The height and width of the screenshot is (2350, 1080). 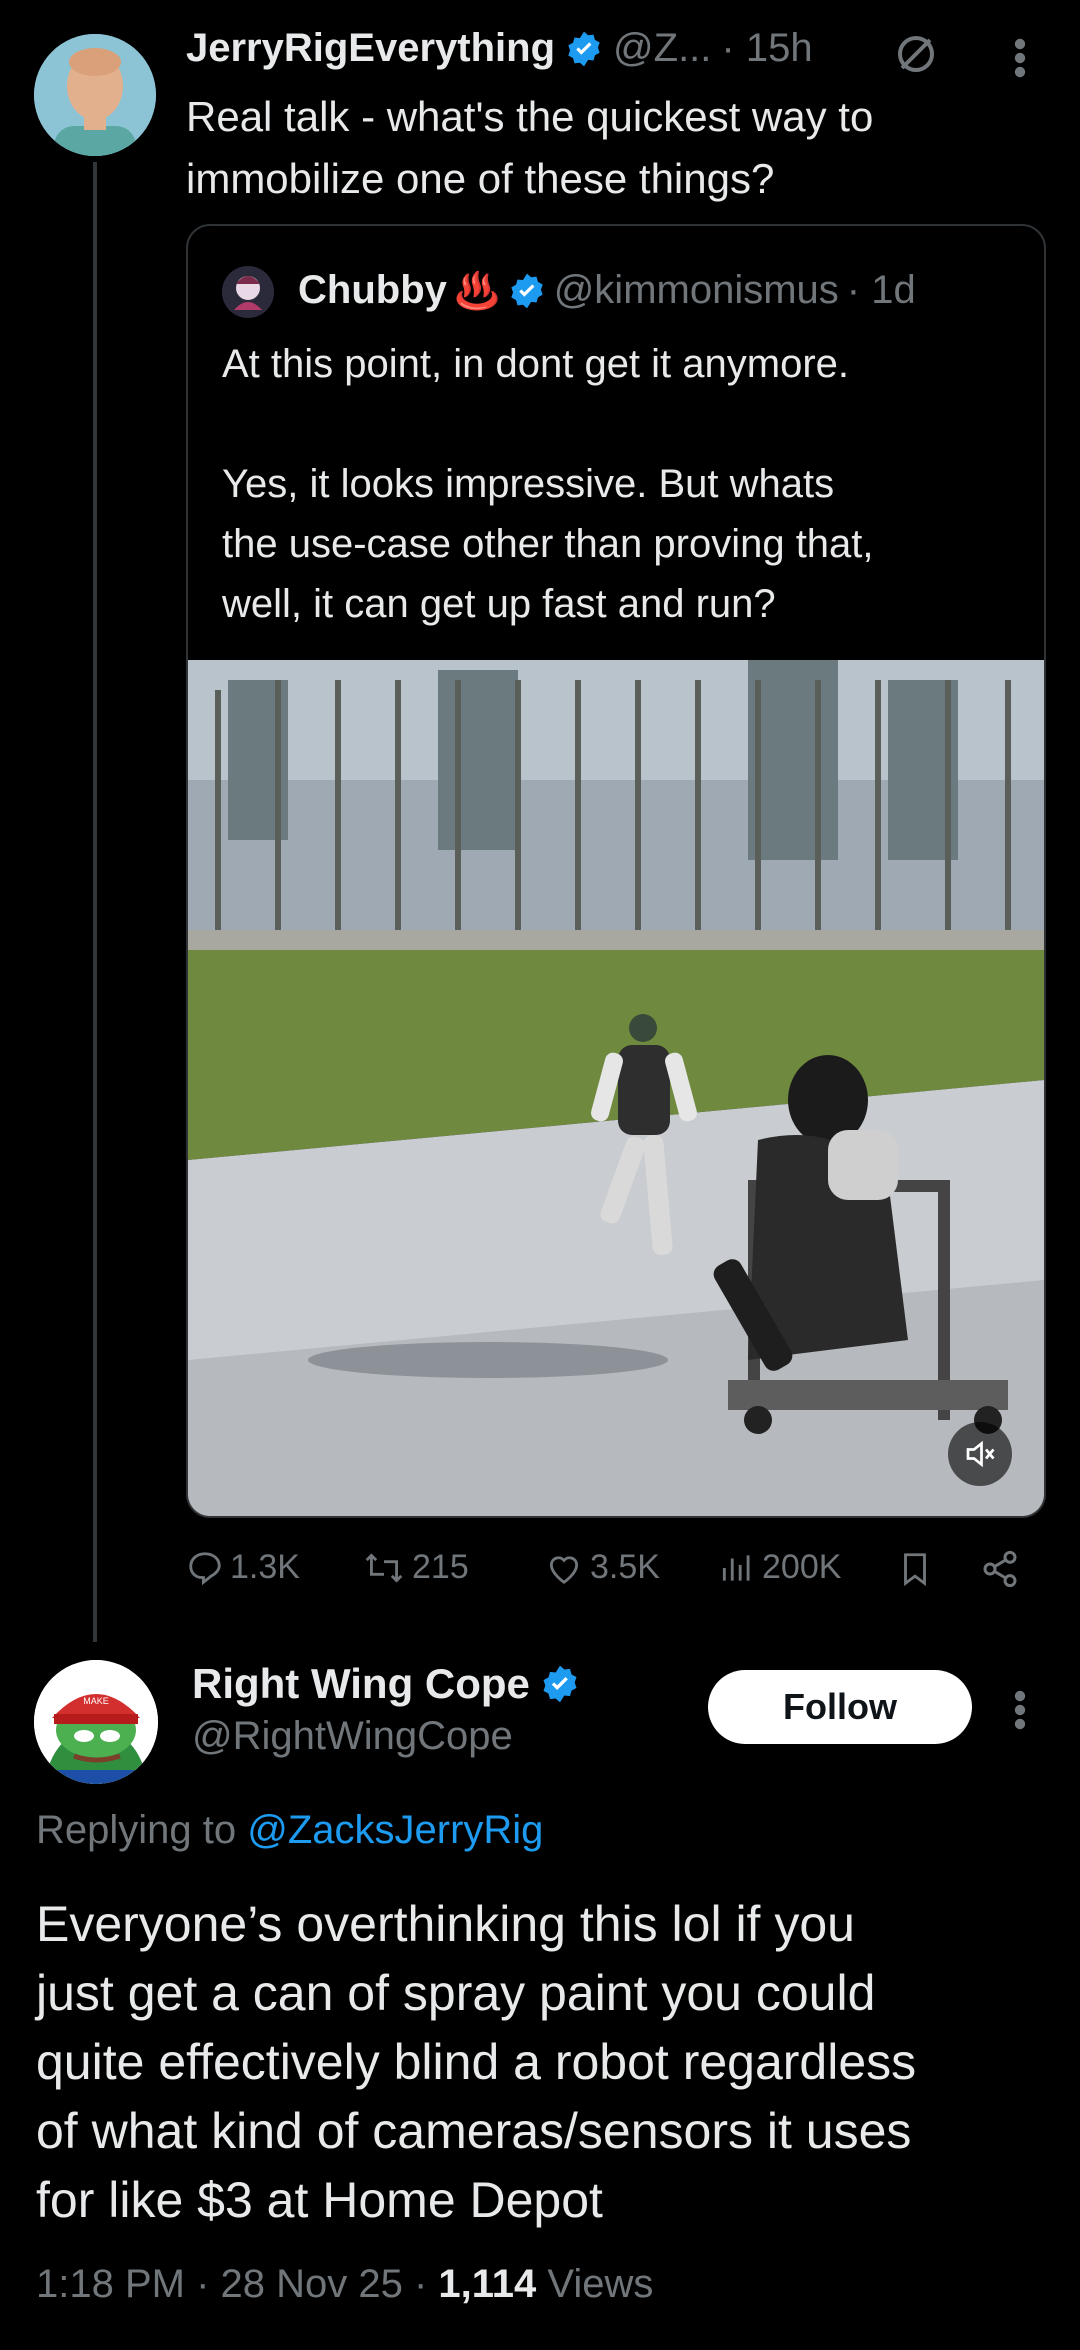 What do you see at coordinates (881, 290) in the screenshot?
I see `quoted-time: · 1d` at bounding box center [881, 290].